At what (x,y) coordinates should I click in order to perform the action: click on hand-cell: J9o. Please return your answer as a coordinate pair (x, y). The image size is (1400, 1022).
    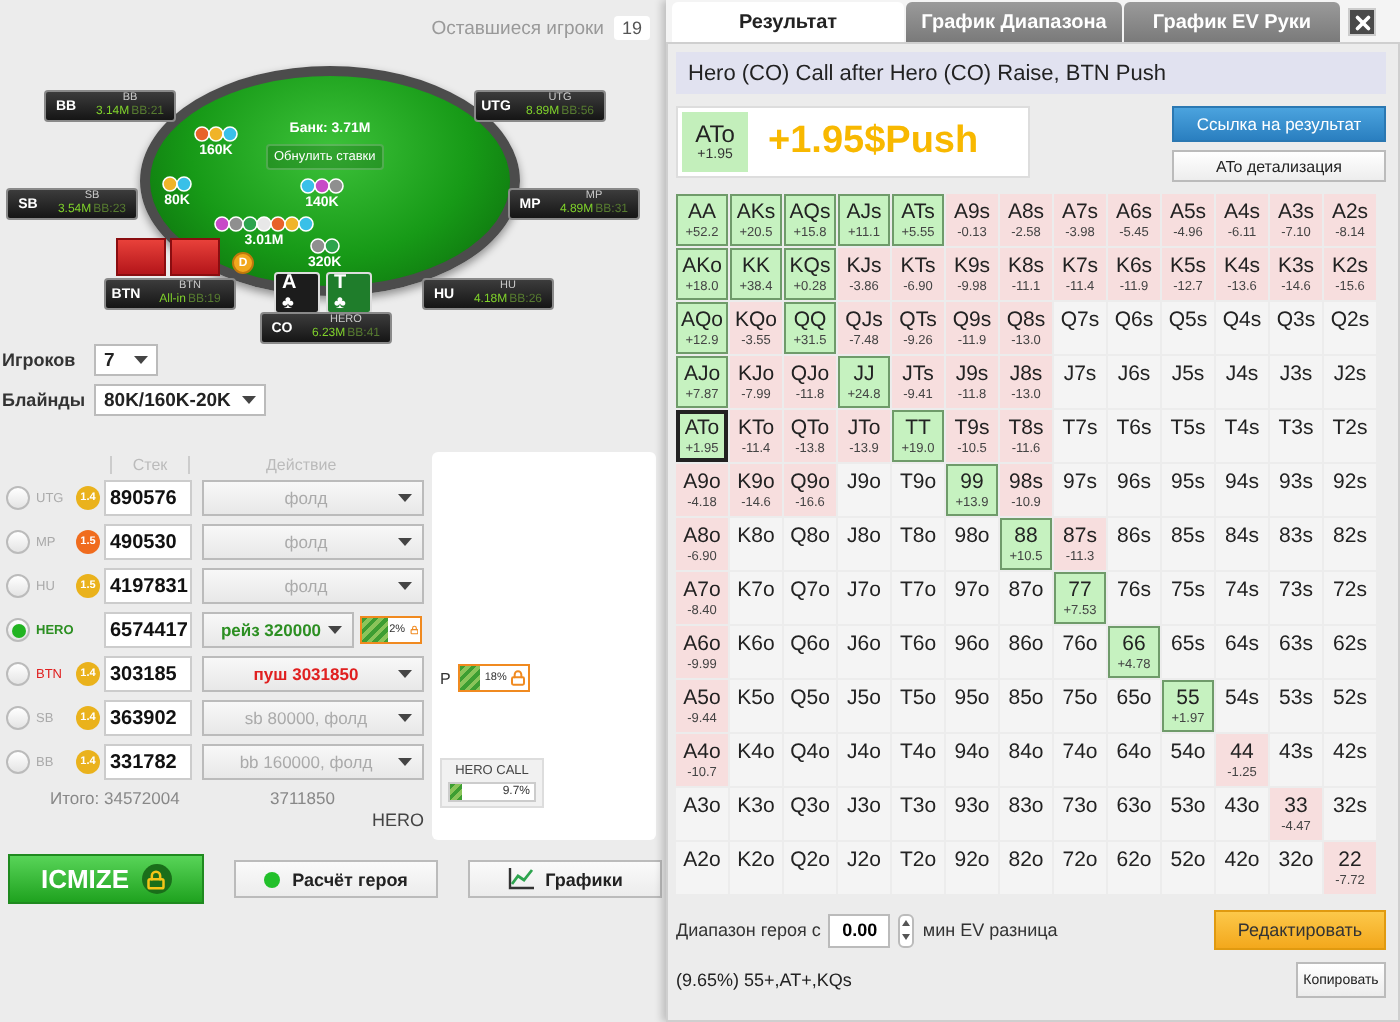
    Looking at the image, I should click on (864, 490).